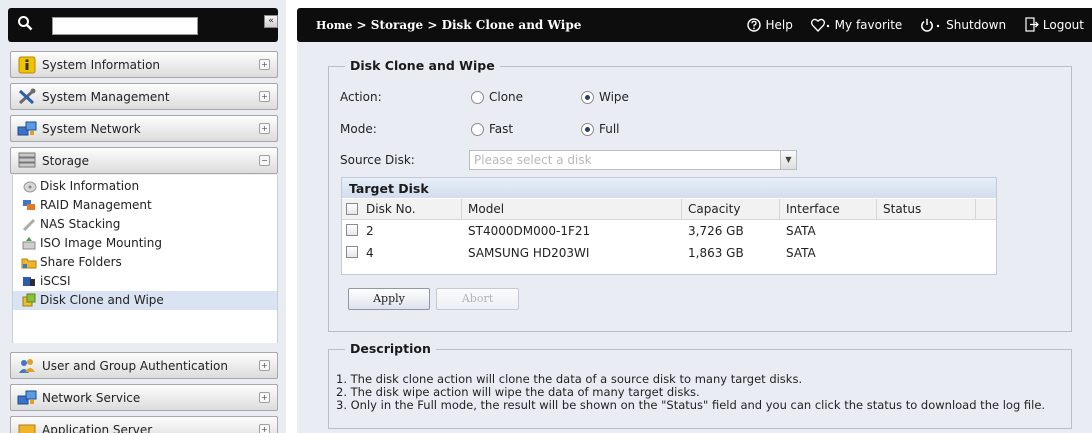 This screenshot has height=433, width=1092. Describe the element at coordinates (29, 186) in the screenshot. I see `disk-icon` at that location.